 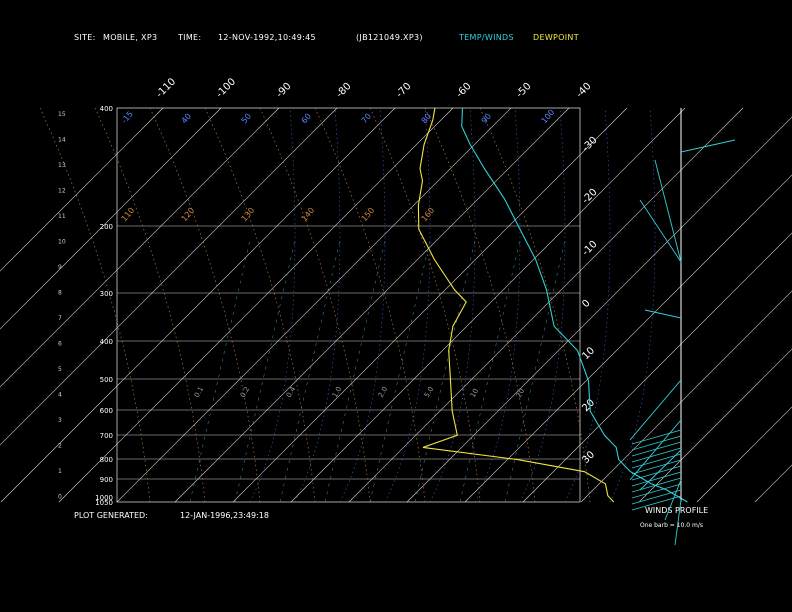 I want to click on adiabat-label: 60, so click(x=306, y=119).